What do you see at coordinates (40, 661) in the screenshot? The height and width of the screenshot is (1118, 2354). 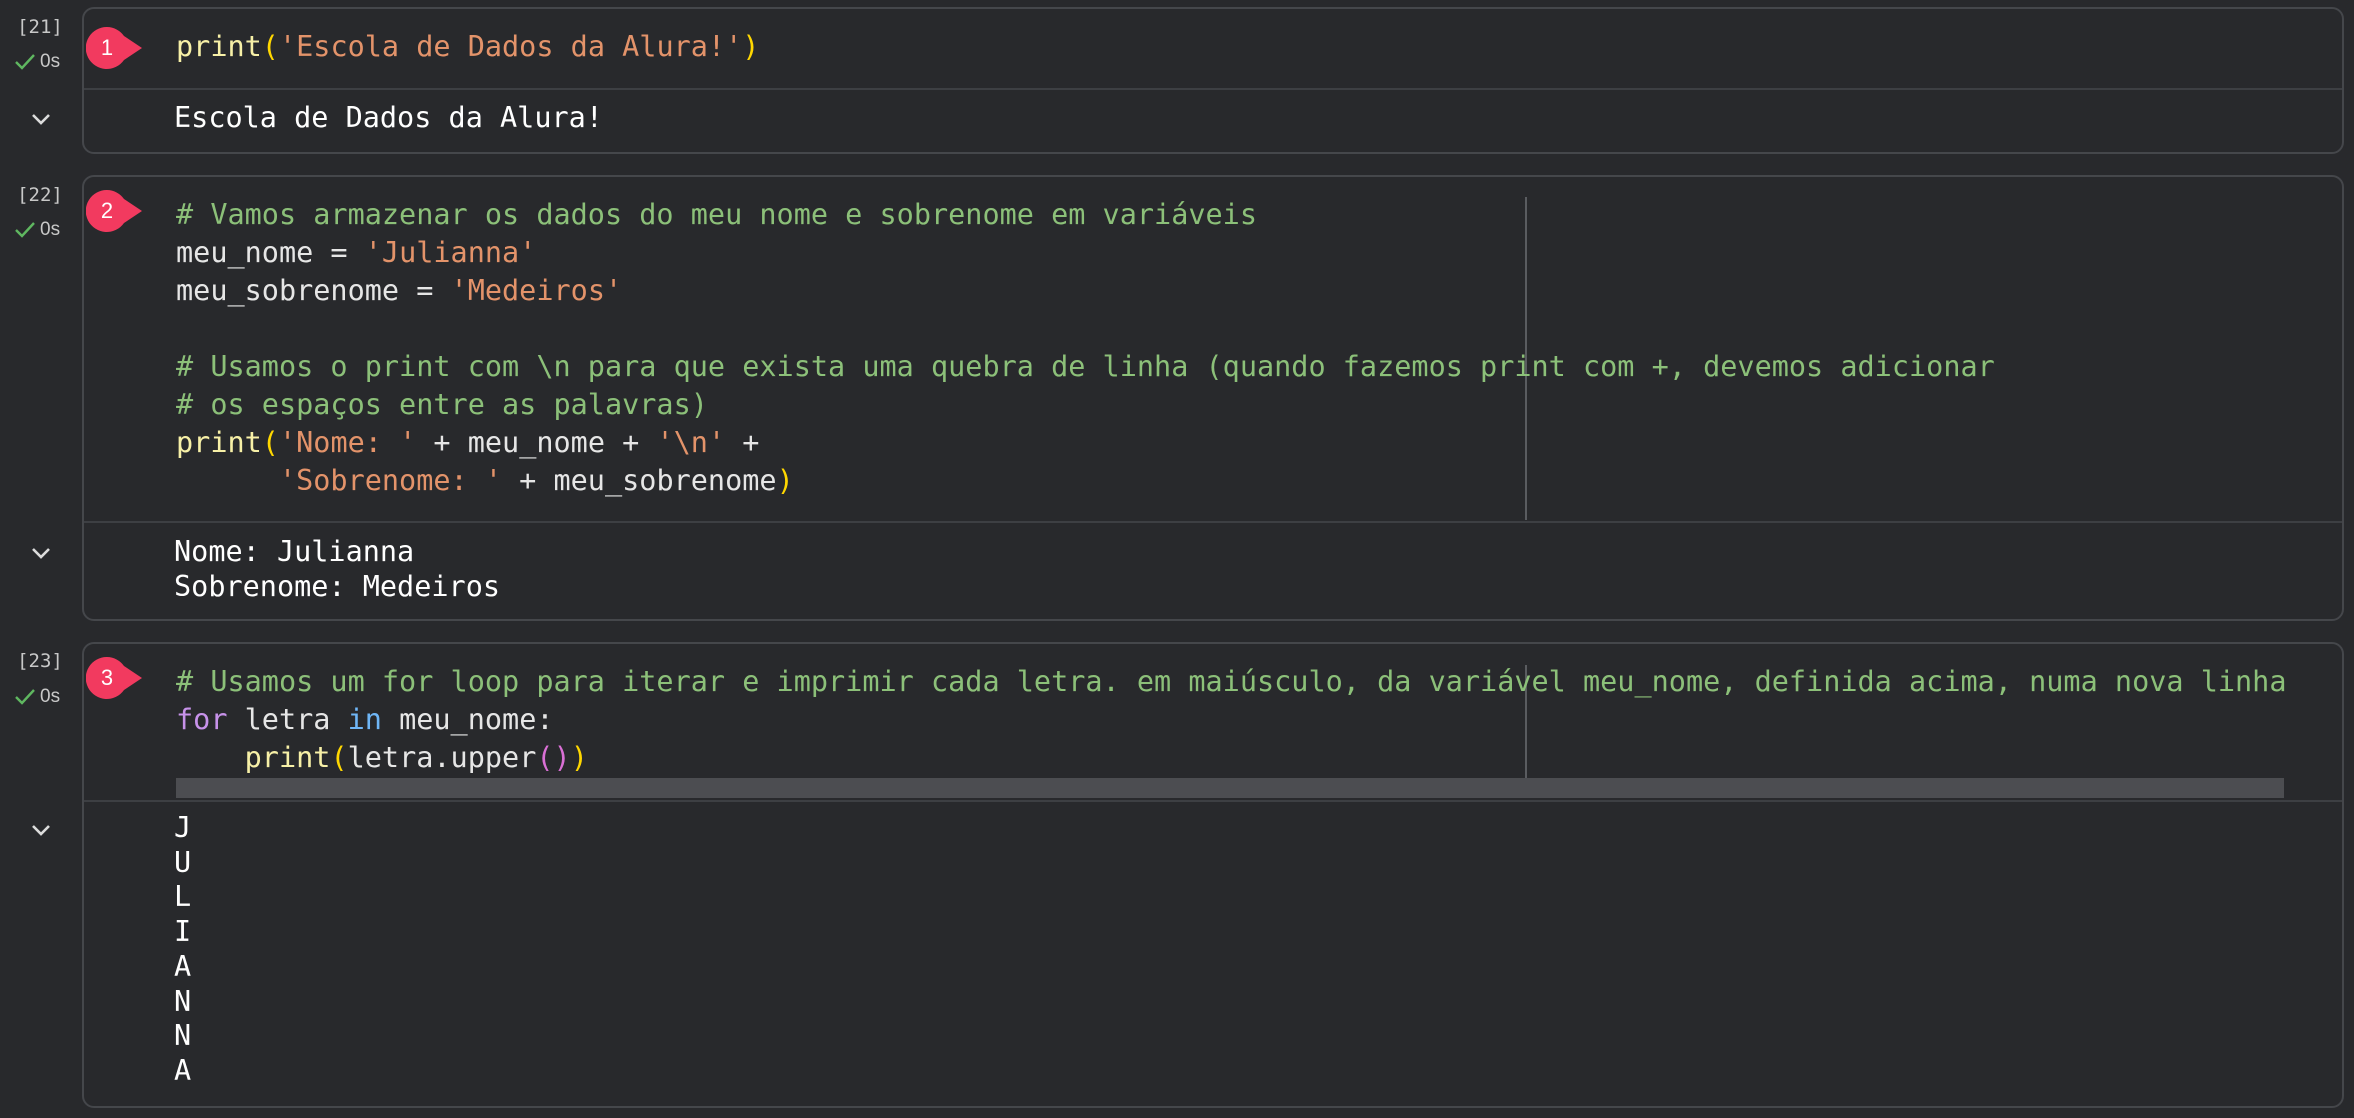 I see `execution-count: [23]` at bounding box center [40, 661].